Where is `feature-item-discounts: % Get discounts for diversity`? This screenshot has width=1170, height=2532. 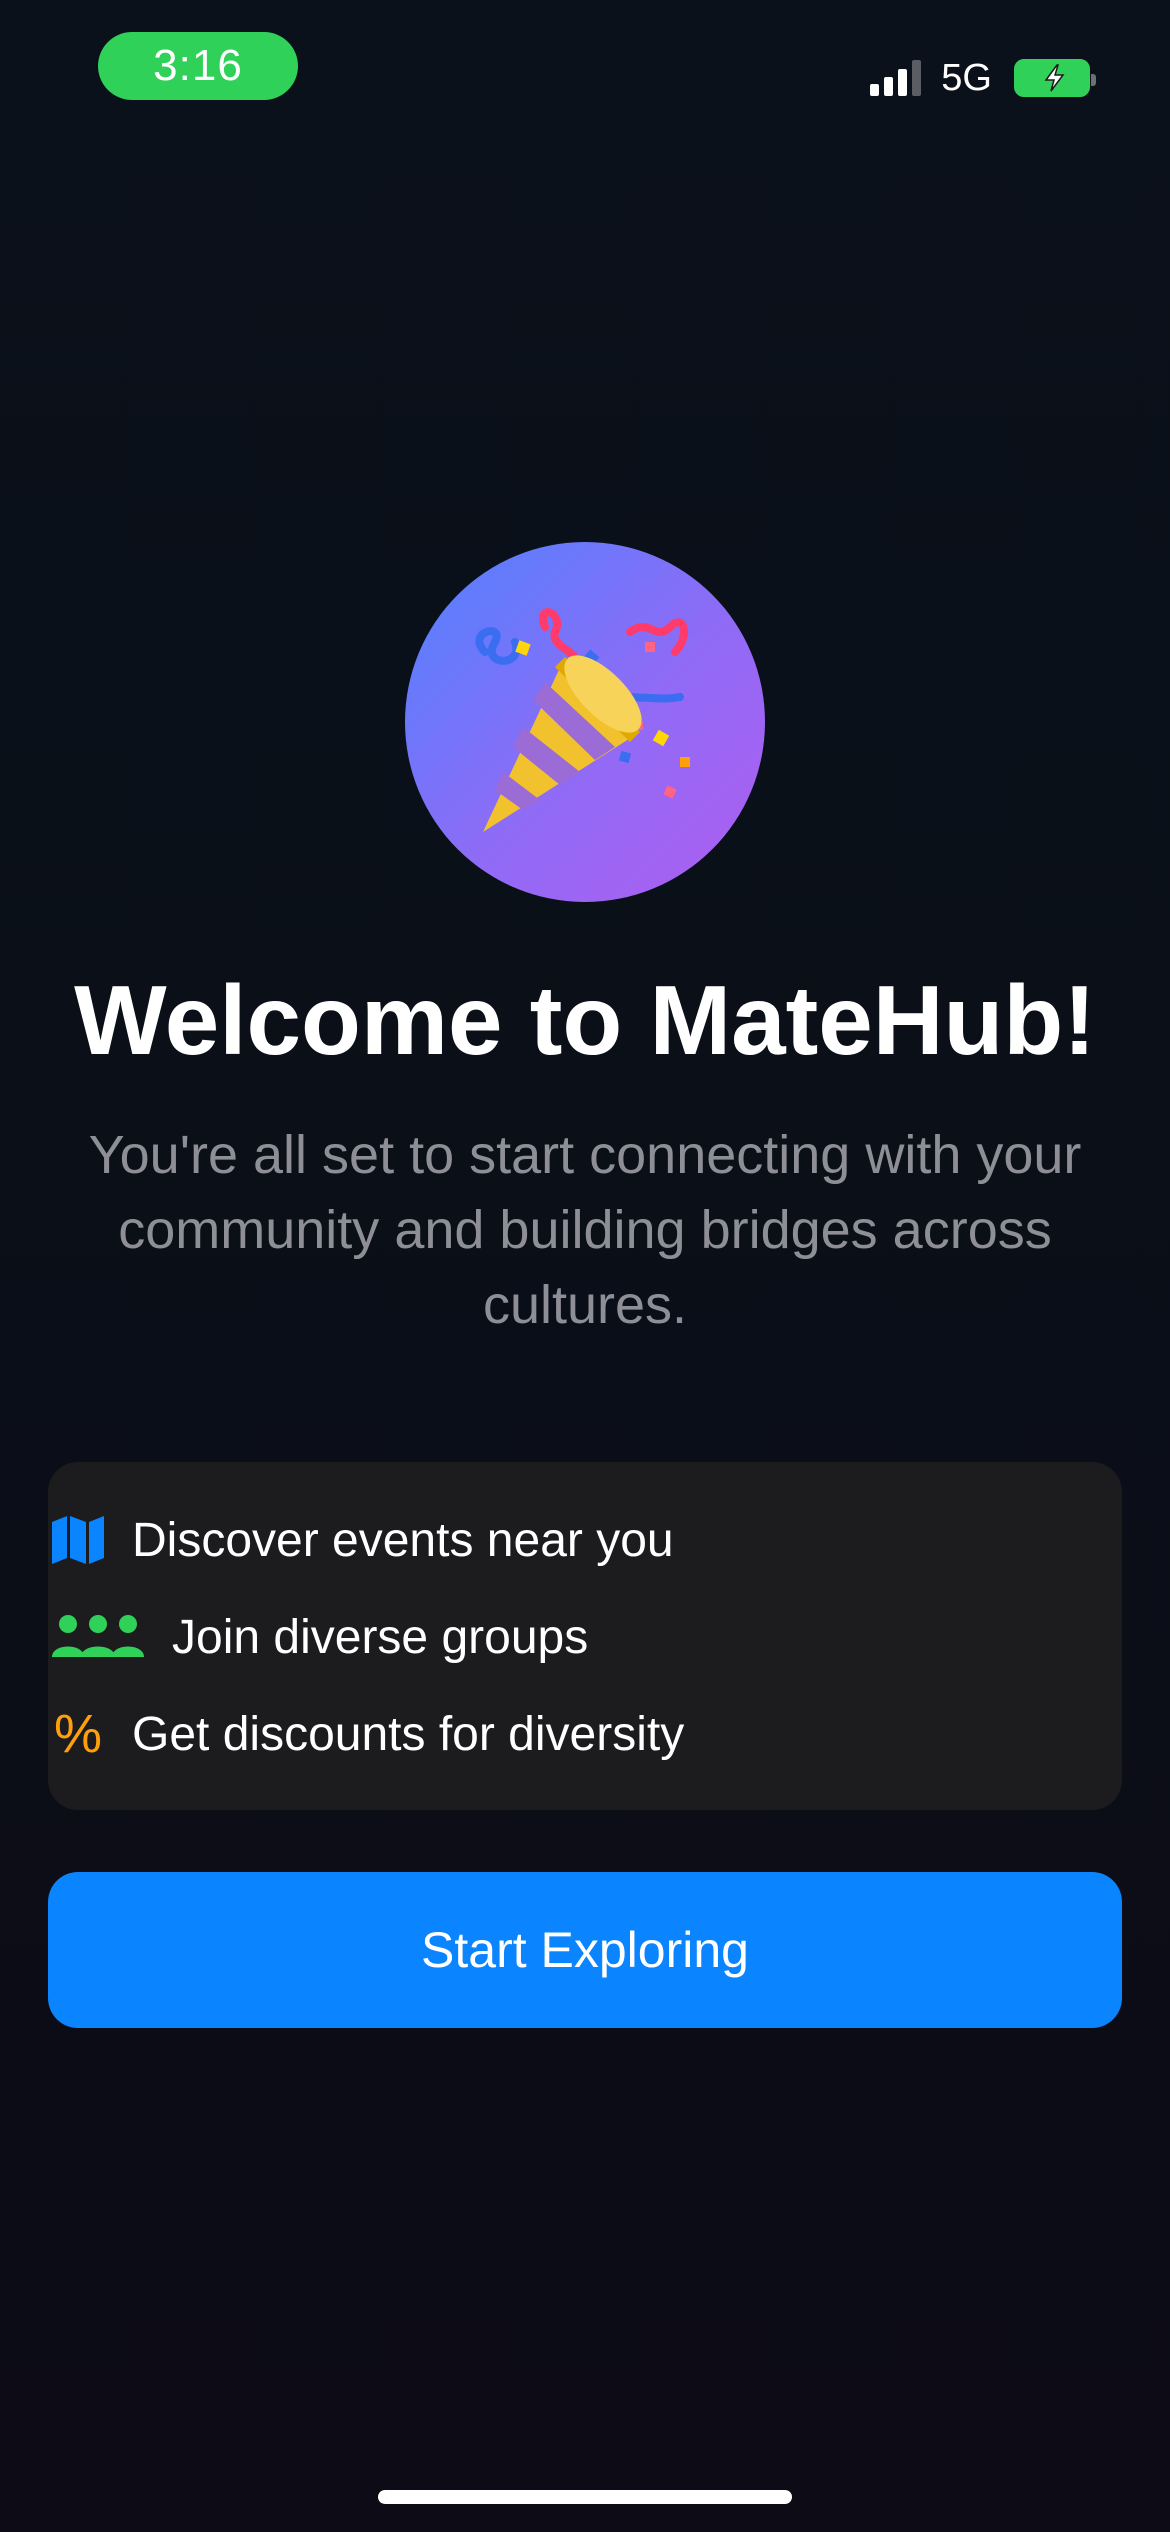
feature-item-discounts: % Get discounts for diversity is located at coordinates (367, 1734).